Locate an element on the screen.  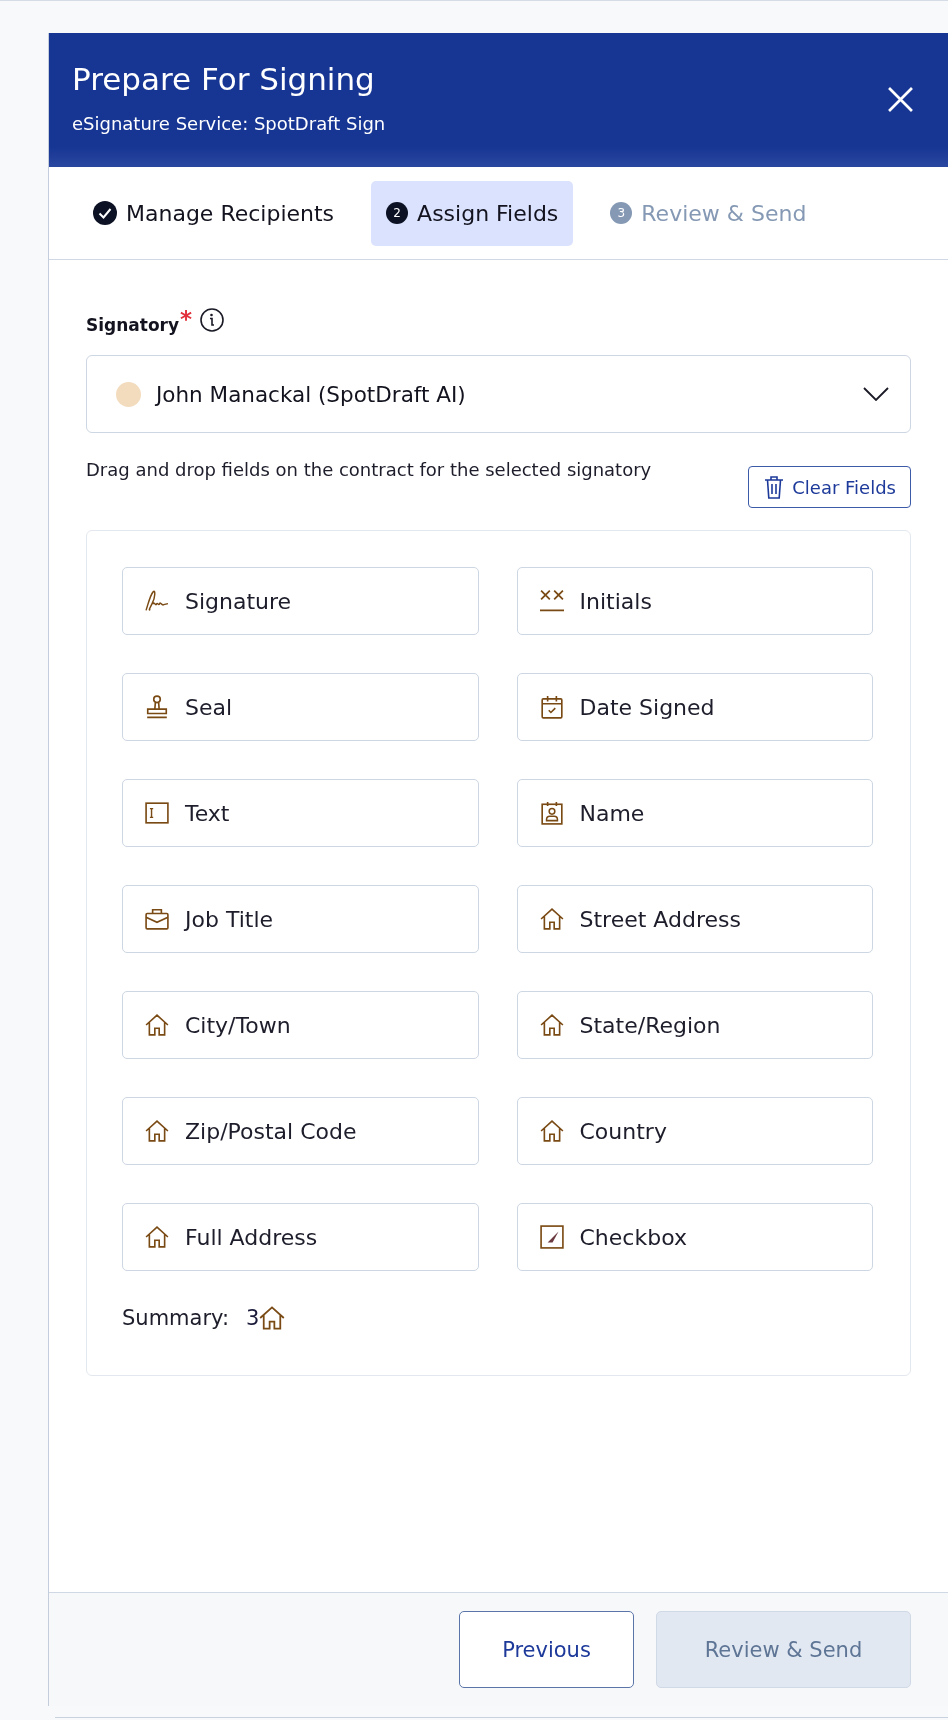
calendar-icon is located at coordinates (551, 707).